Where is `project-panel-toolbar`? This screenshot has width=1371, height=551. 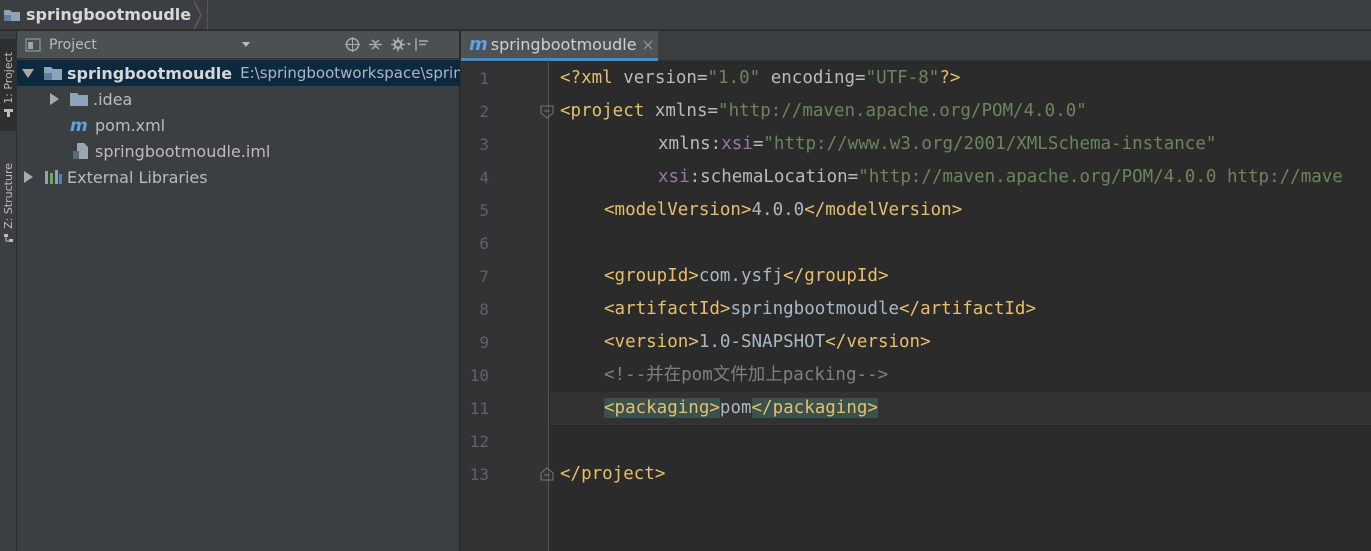 project-panel-toolbar is located at coordinates (387, 44).